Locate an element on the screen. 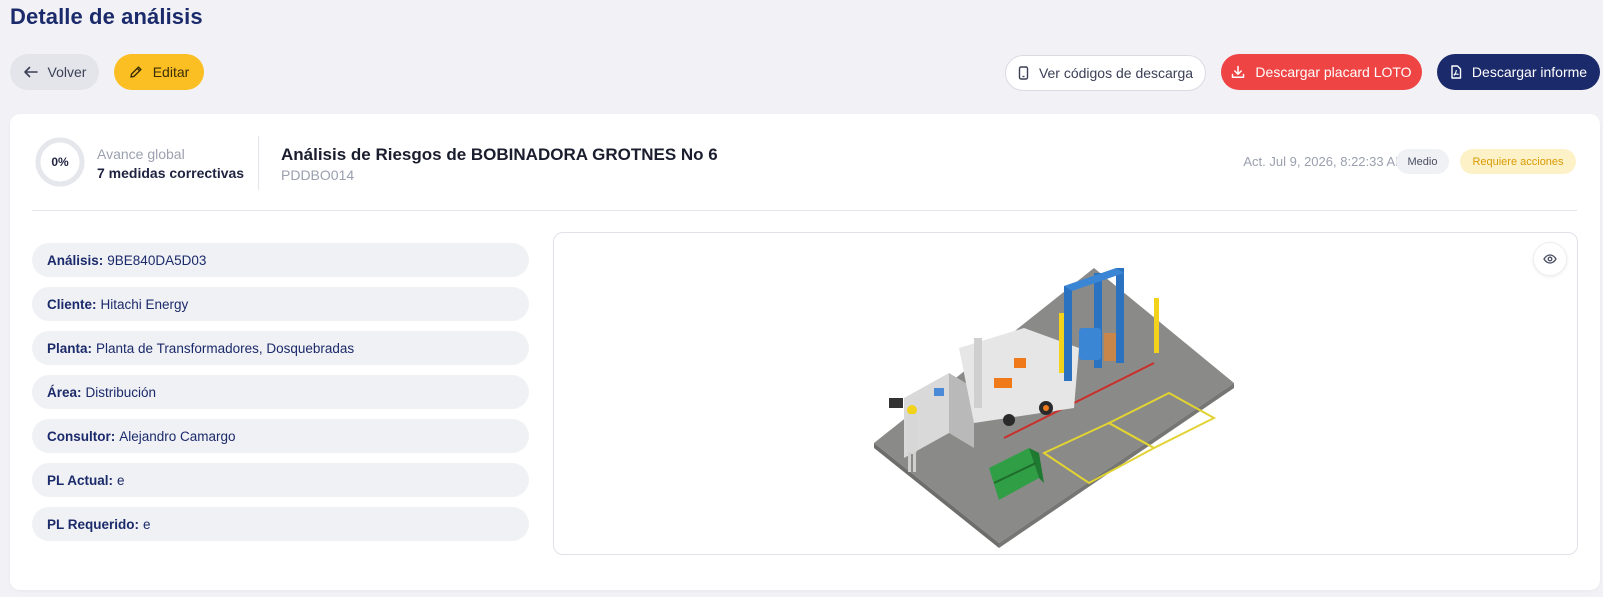 The height and width of the screenshot is (597, 1603). detail-row-consultant: Consultor: Alejandro Camargo is located at coordinates (280, 436).